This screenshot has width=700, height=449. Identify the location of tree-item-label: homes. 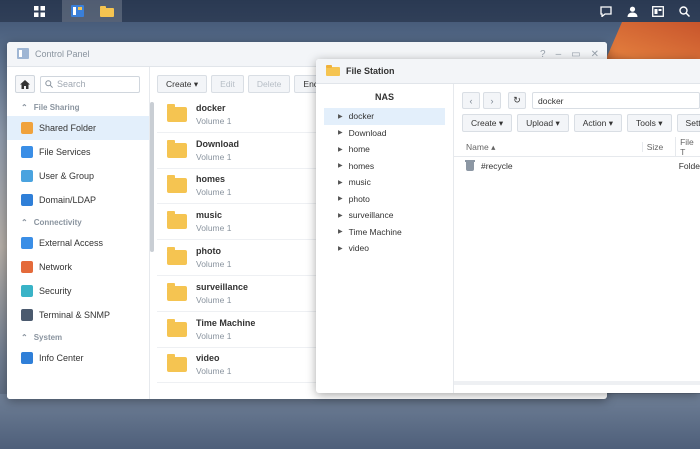
(361, 165).